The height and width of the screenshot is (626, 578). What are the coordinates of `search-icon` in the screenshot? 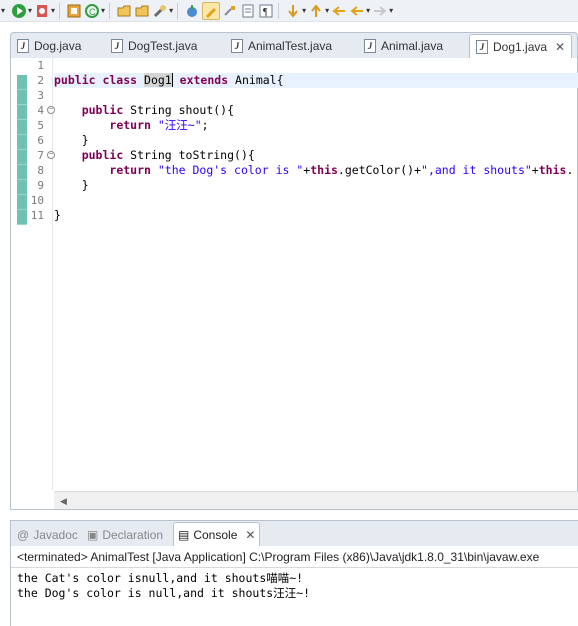 It's located at (160, 11).